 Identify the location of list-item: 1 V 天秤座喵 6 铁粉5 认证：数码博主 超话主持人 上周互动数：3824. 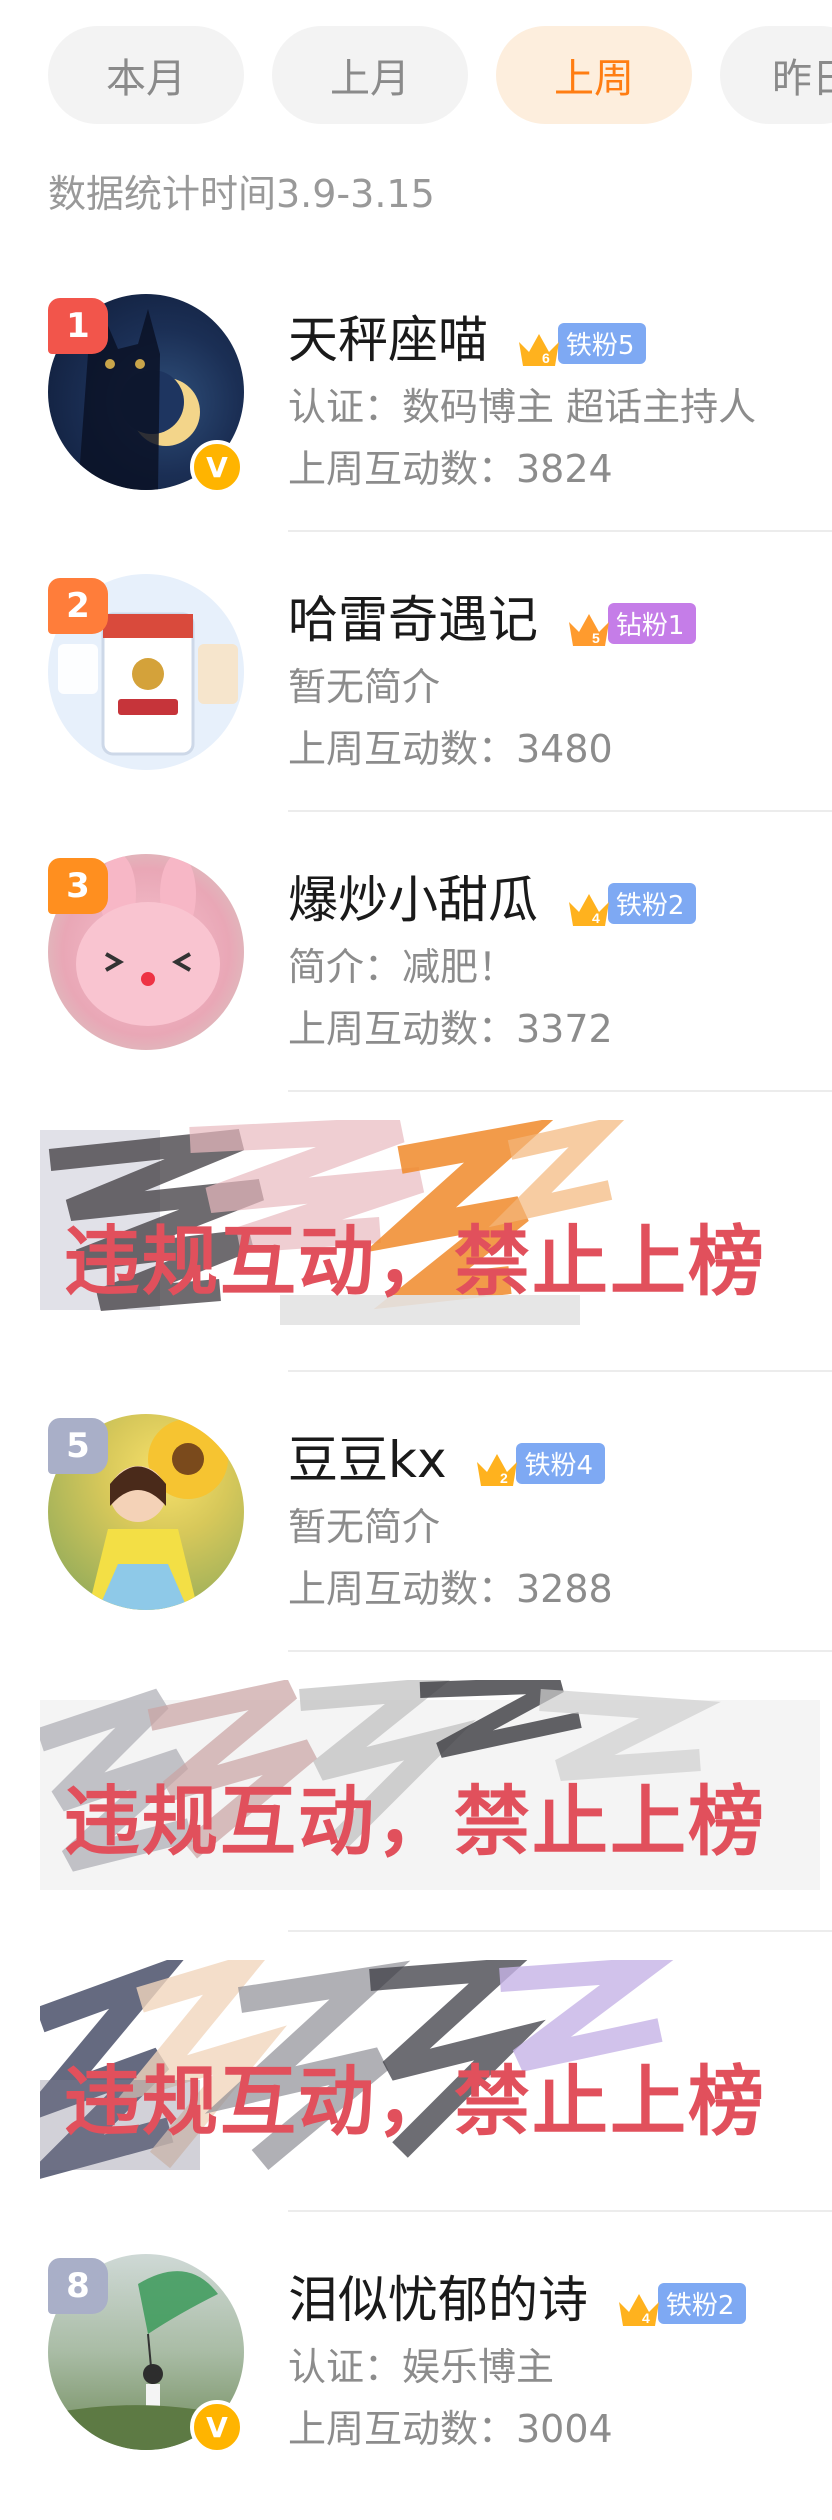
(416, 420).